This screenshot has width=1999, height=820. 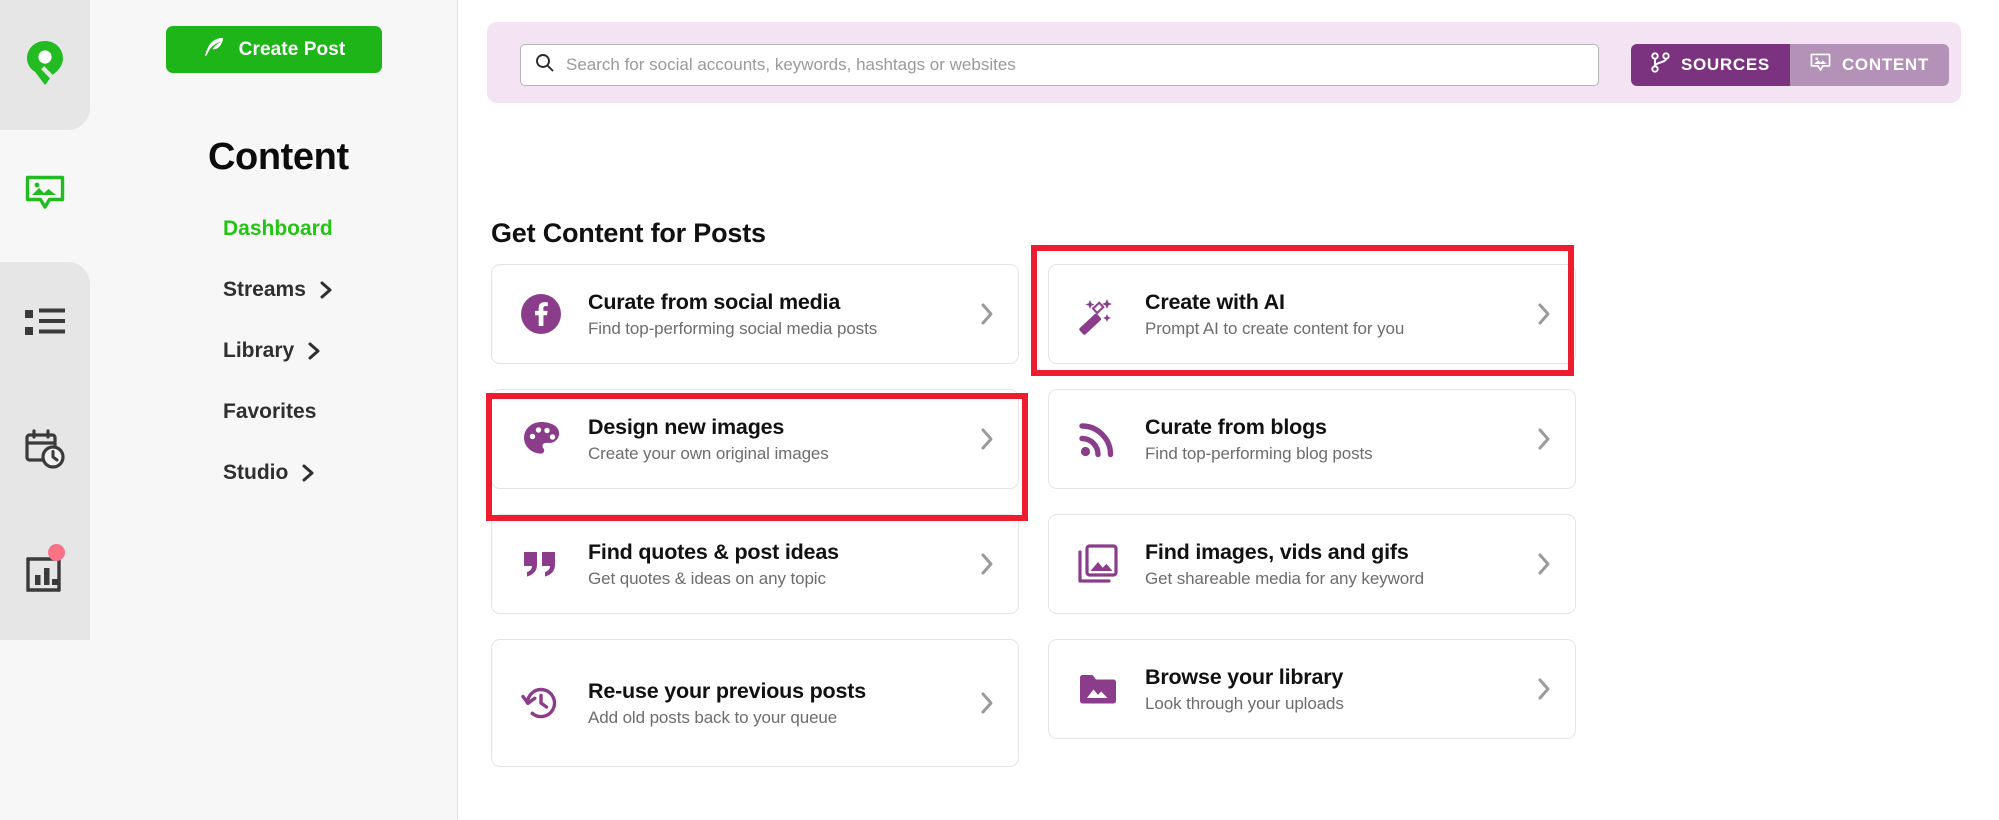 What do you see at coordinates (1275, 329) in the screenshot?
I see `card-subtitle: Prompt AI to create content for you` at bounding box center [1275, 329].